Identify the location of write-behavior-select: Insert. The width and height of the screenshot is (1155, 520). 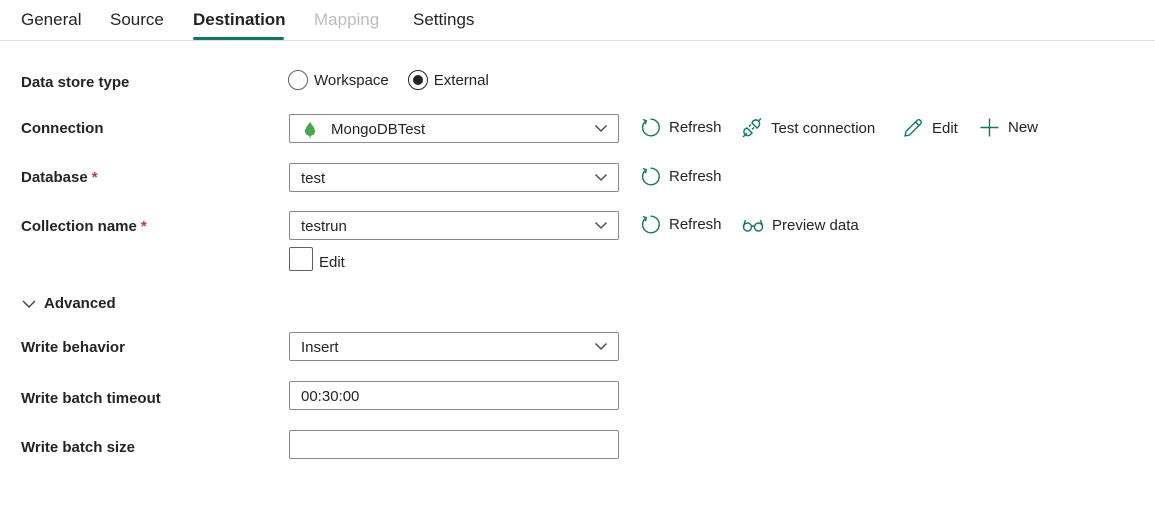
(454, 346).